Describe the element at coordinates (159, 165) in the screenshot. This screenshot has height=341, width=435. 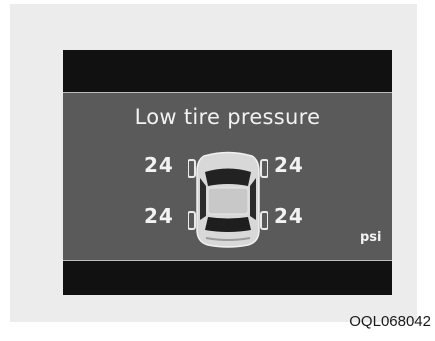
I see `pressure-front-left: 24` at that location.